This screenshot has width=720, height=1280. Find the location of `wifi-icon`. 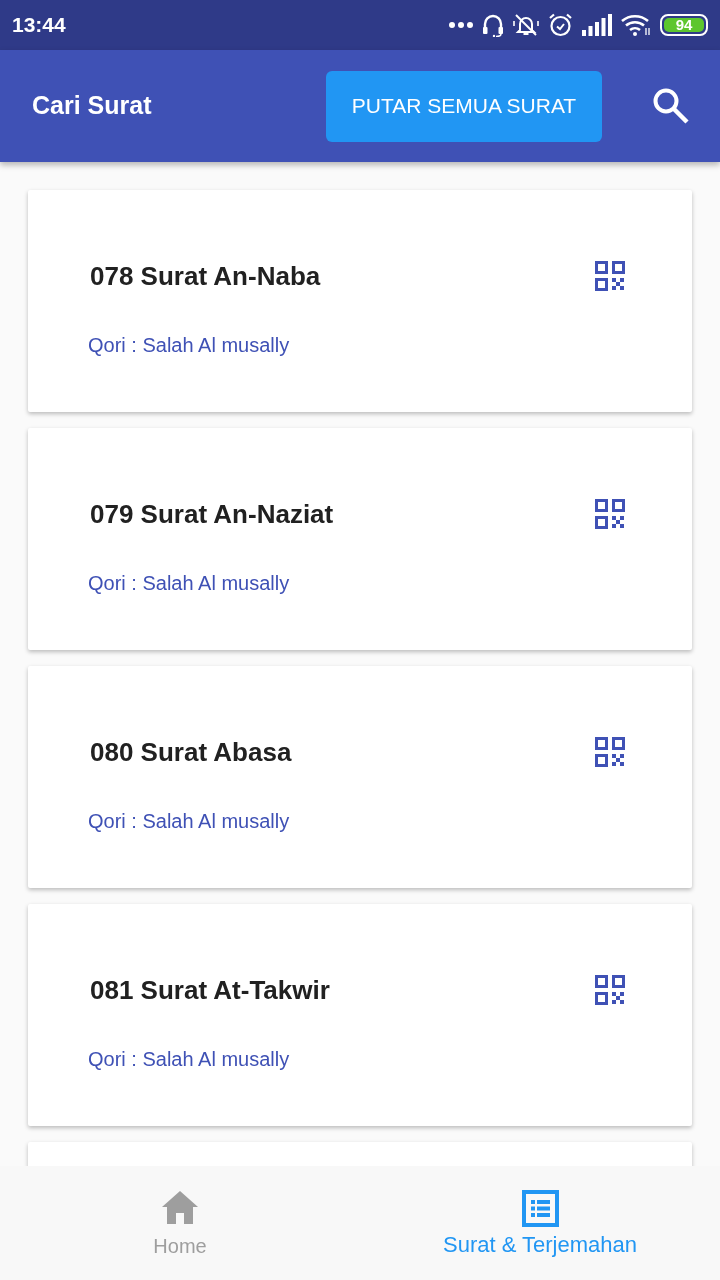

wifi-icon is located at coordinates (636, 25).